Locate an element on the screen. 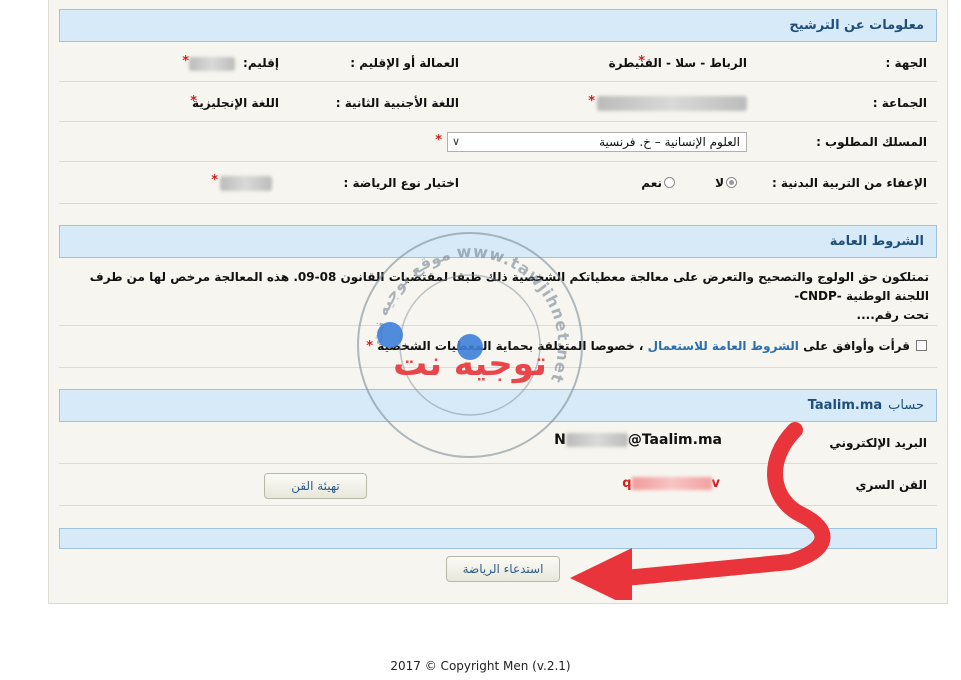 The image size is (961, 680). email-row: البريد الإلكتروني N @Taalim.ma is located at coordinates (498, 443).